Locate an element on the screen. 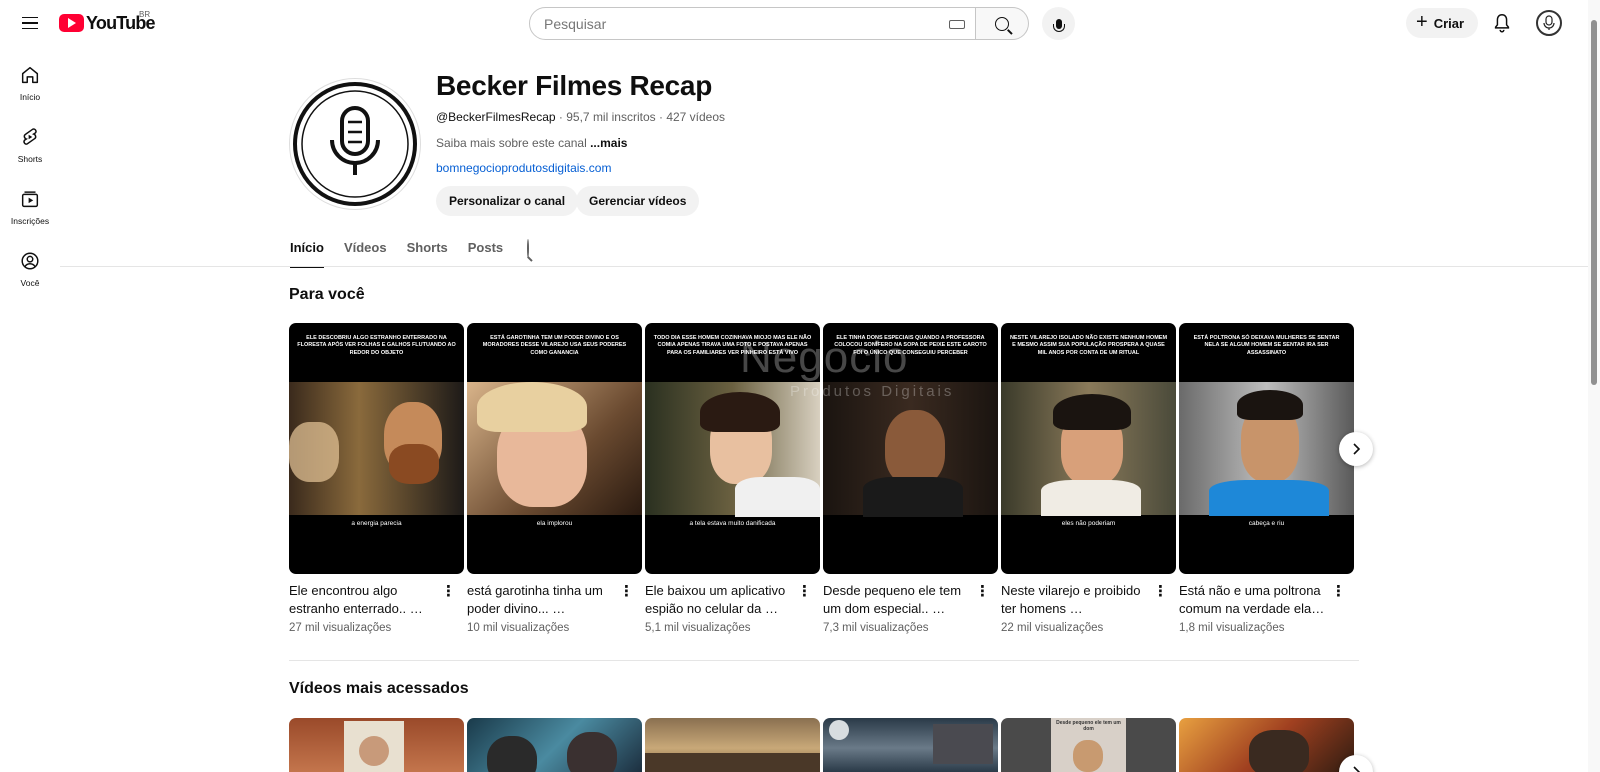 Image resolution: width=1600 pixels, height=772 pixels. sidebar-item-label: Você is located at coordinates (30, 283).